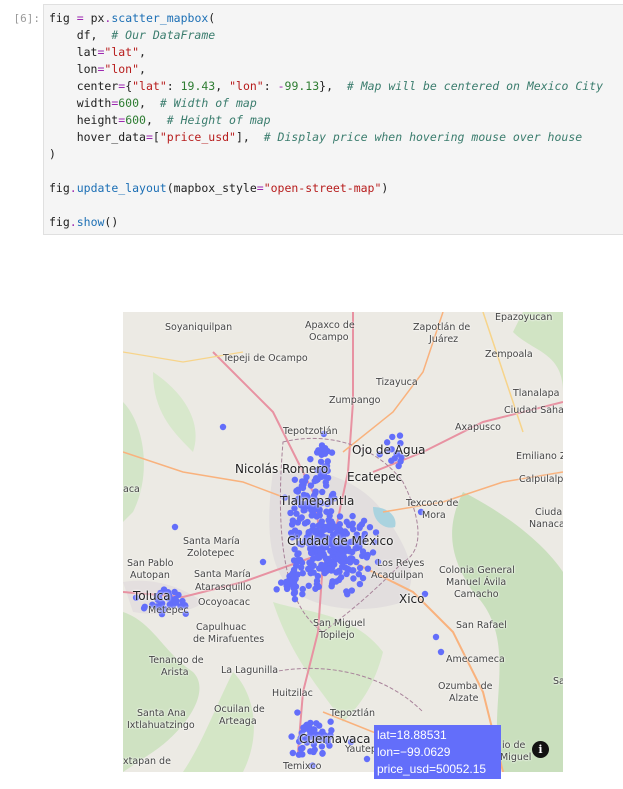 This screenshot has height=789, width=623. I want to click on code-token: ), so click(52, 154).